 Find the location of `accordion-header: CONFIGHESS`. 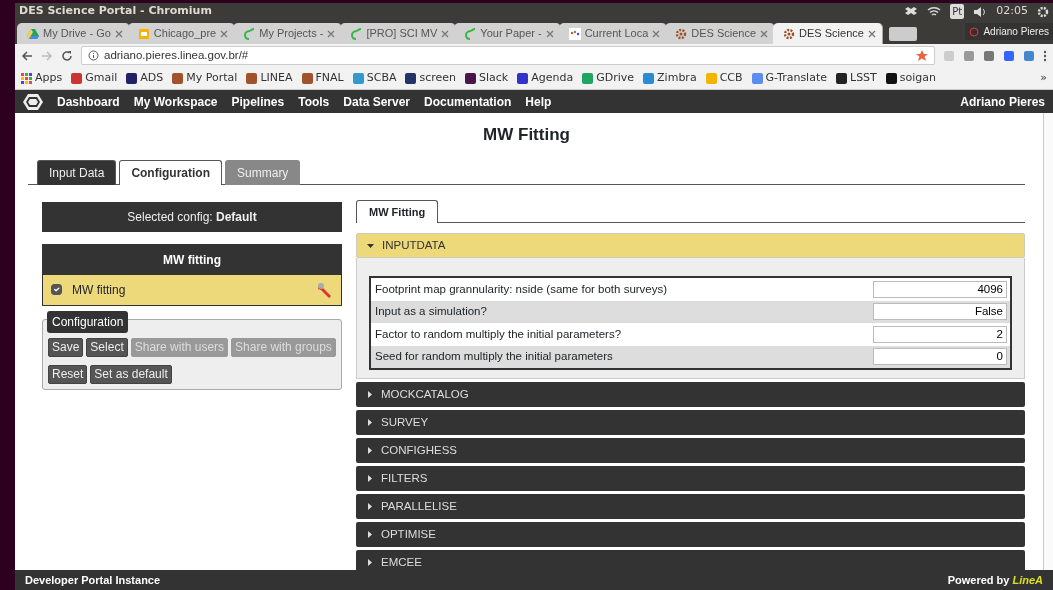

accordion-header: CONFIGHESS is located at coordinates (690, 450).